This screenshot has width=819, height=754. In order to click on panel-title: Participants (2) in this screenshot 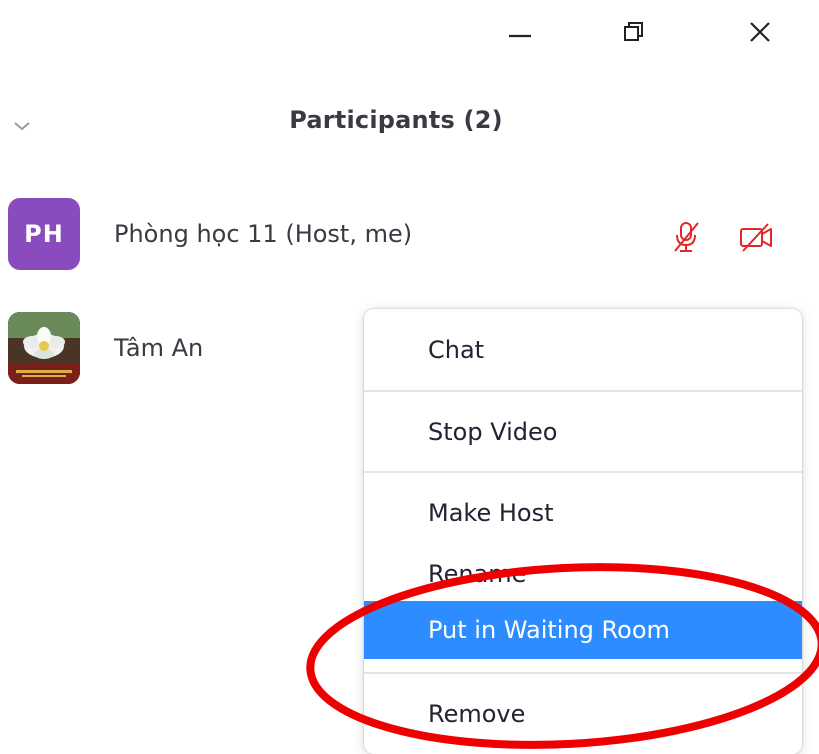, I will do `click(396, 120)`.